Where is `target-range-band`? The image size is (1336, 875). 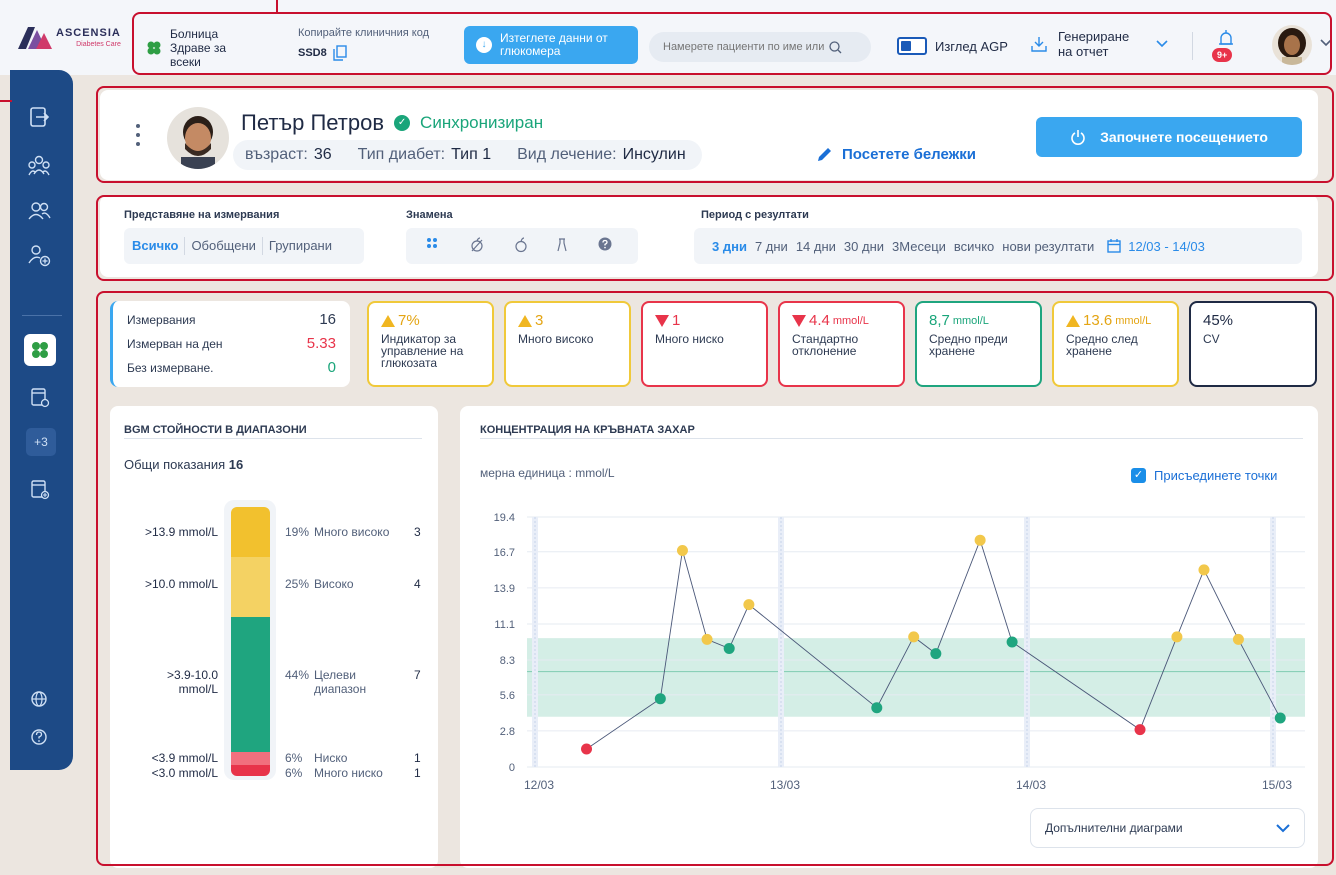 target-range-band is located at coordinates (916, 677).